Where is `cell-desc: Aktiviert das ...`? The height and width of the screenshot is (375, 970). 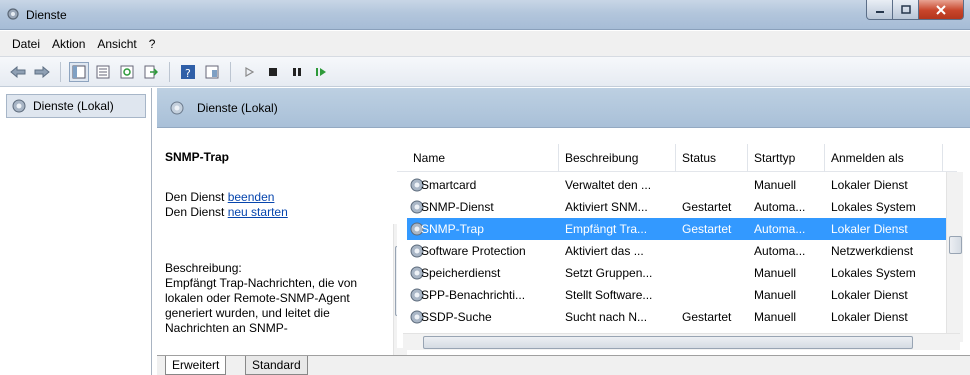
cell-desc: Aktiviert das ... is located at coordinates (604, 251).